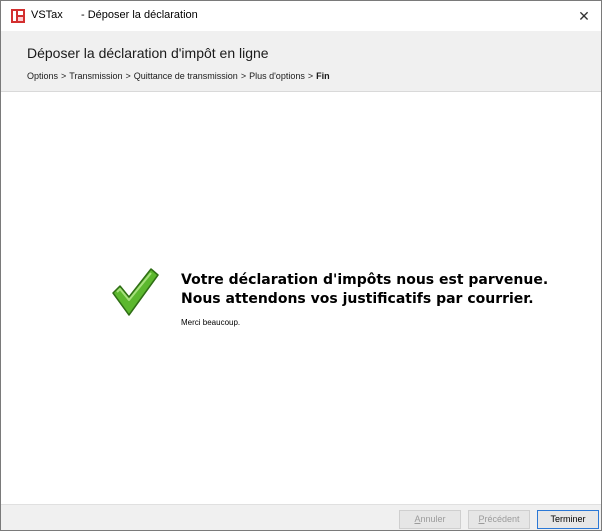 This screenshot has height=531, width=602. I want to click on cancel-button: Annuler, so click(430, 519).